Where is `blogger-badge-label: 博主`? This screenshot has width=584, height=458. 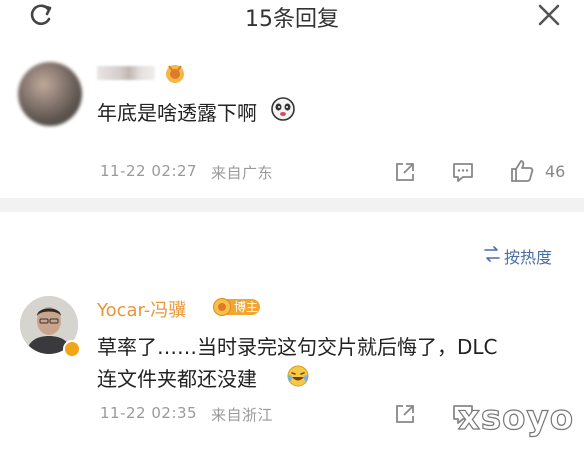
blogger-badge-label: 博主 is located at coordinates (246, 307).